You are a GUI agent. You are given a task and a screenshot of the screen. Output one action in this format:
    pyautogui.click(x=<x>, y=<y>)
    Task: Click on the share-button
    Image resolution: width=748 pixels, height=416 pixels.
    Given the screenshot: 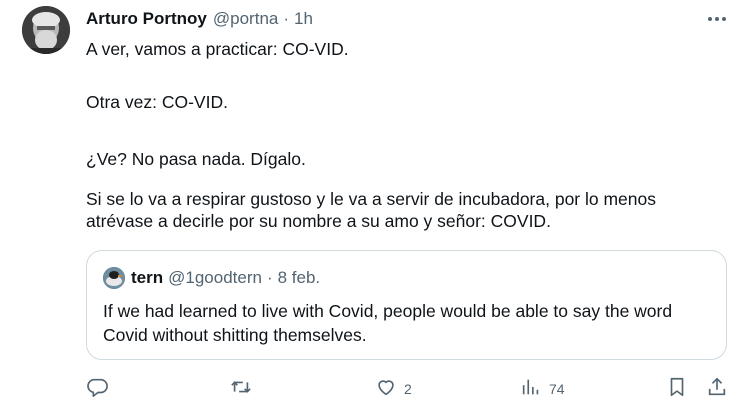 What is the action you would take?
    pyautogui.click(x=717, y=388)
    